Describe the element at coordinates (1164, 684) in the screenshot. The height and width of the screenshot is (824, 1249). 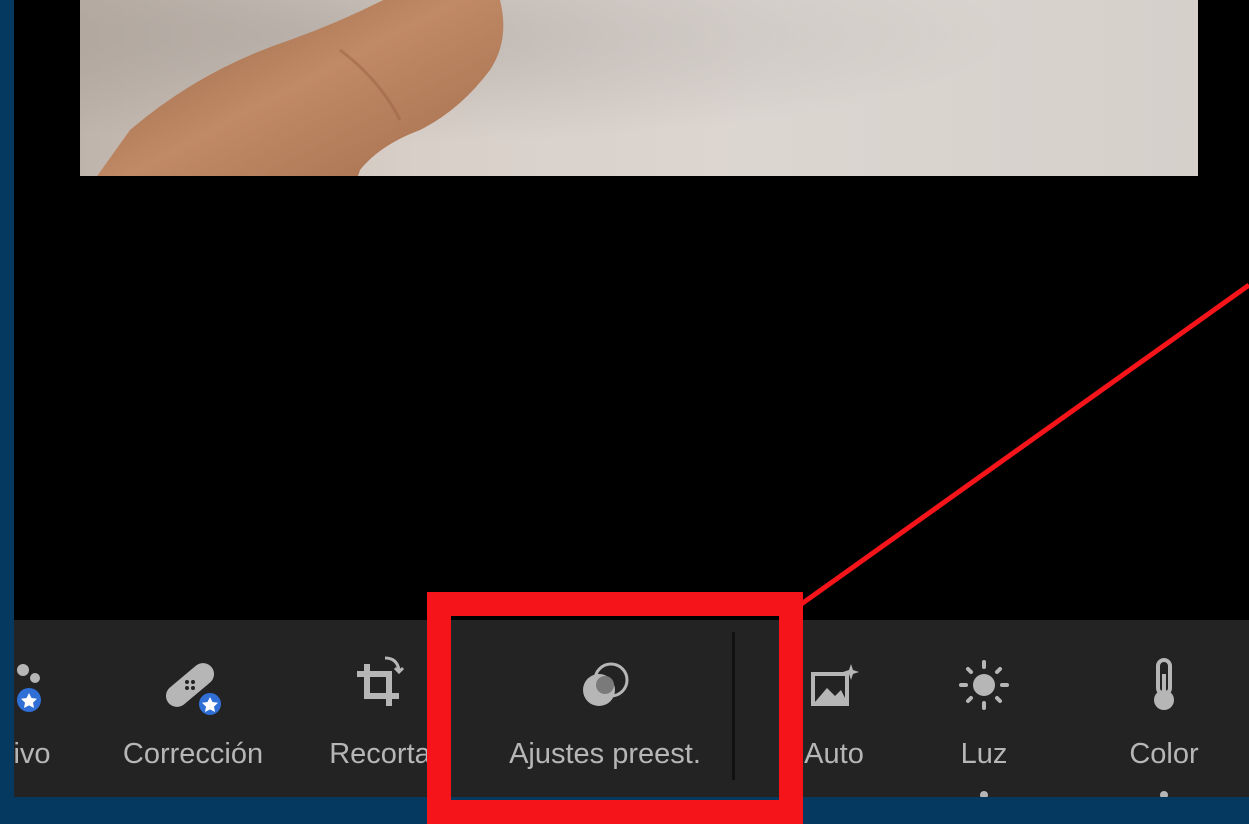
I see `thermometer-icon` at that location.